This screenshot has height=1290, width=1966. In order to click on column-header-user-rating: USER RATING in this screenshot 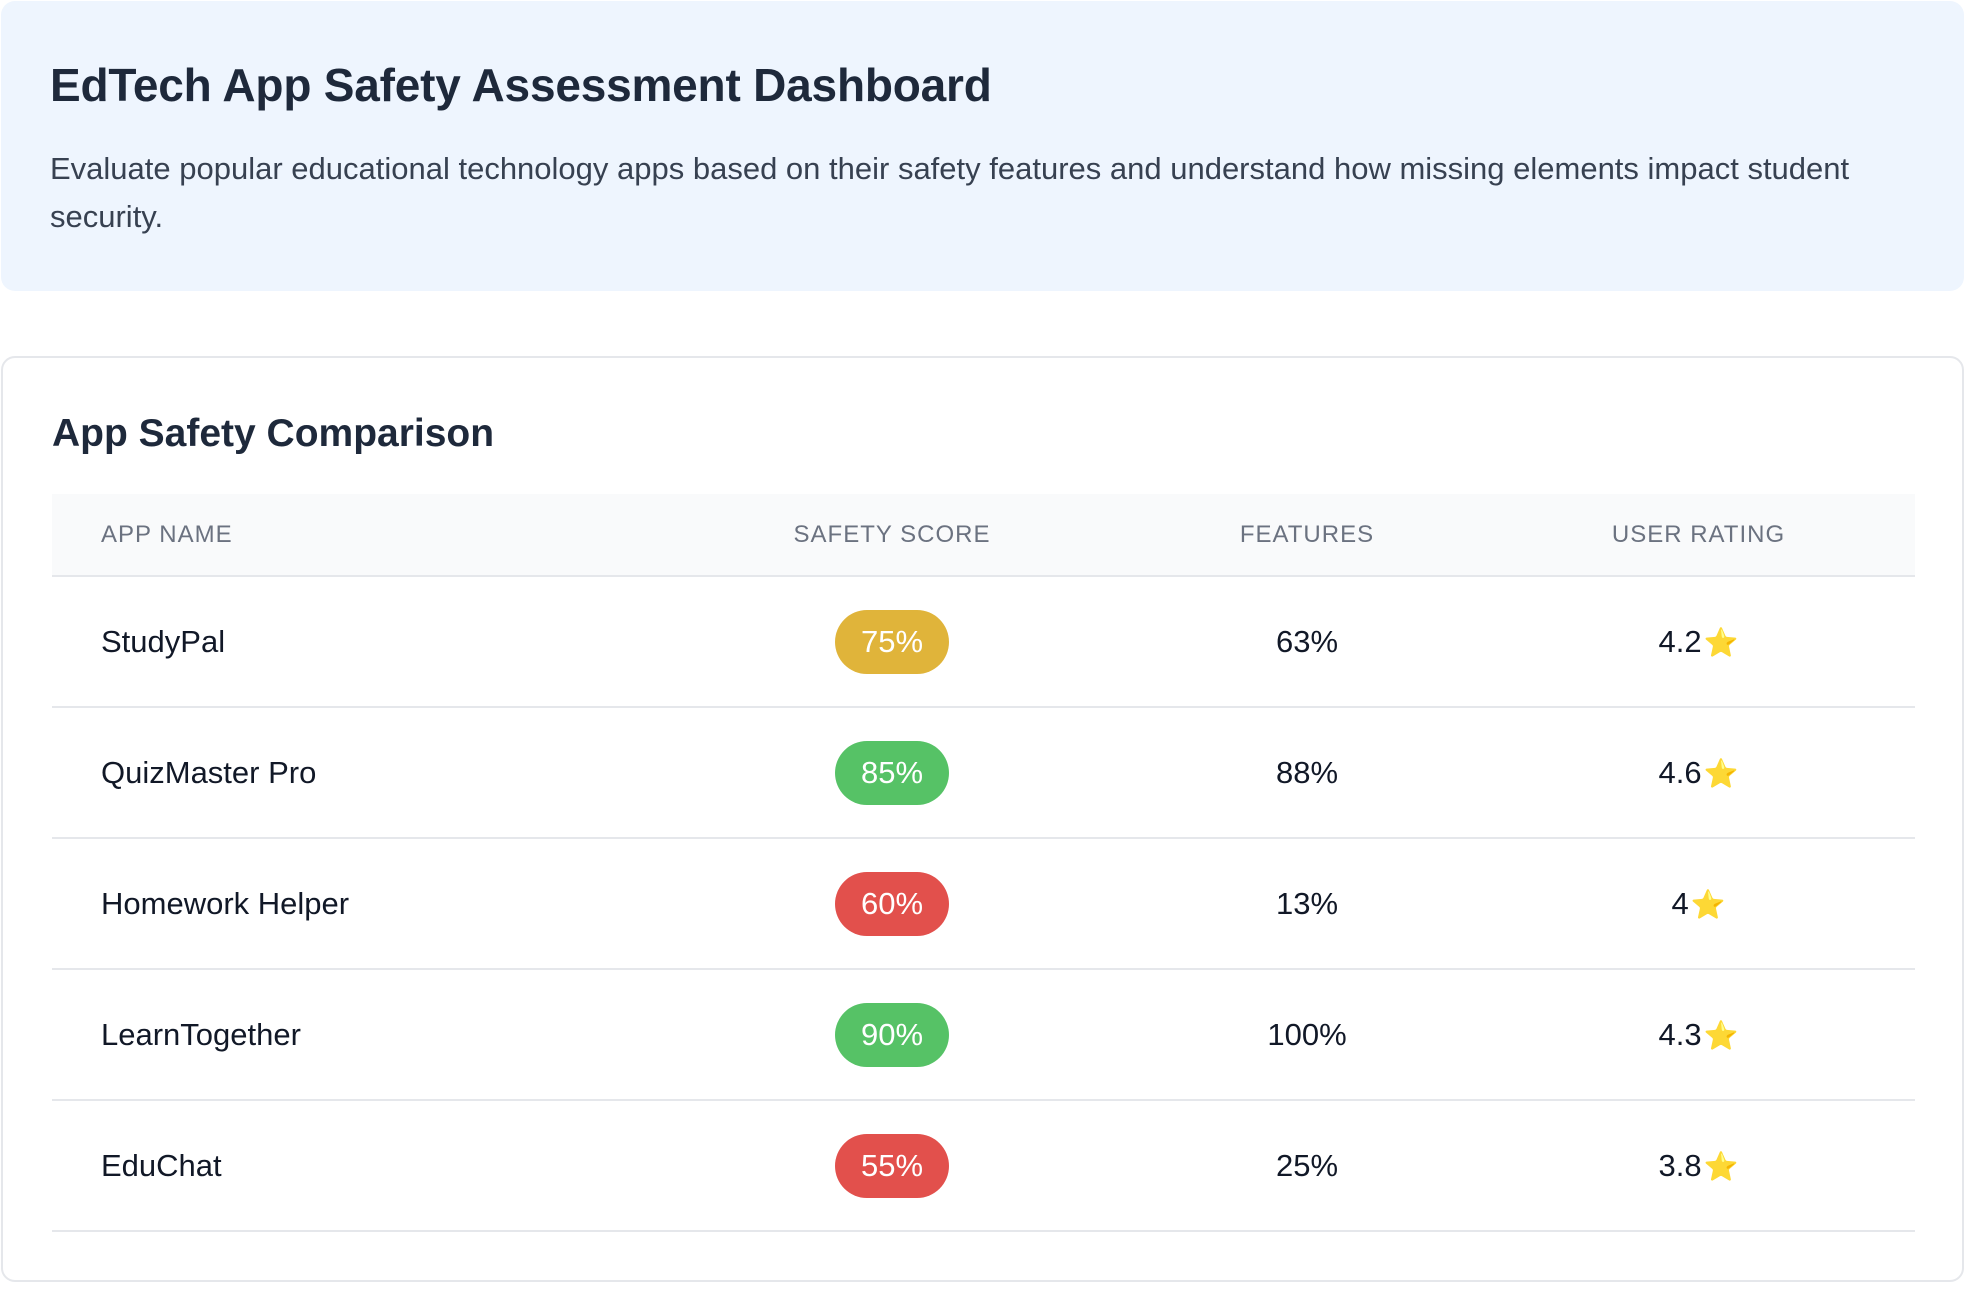, I will do `click(1698, 535)`.